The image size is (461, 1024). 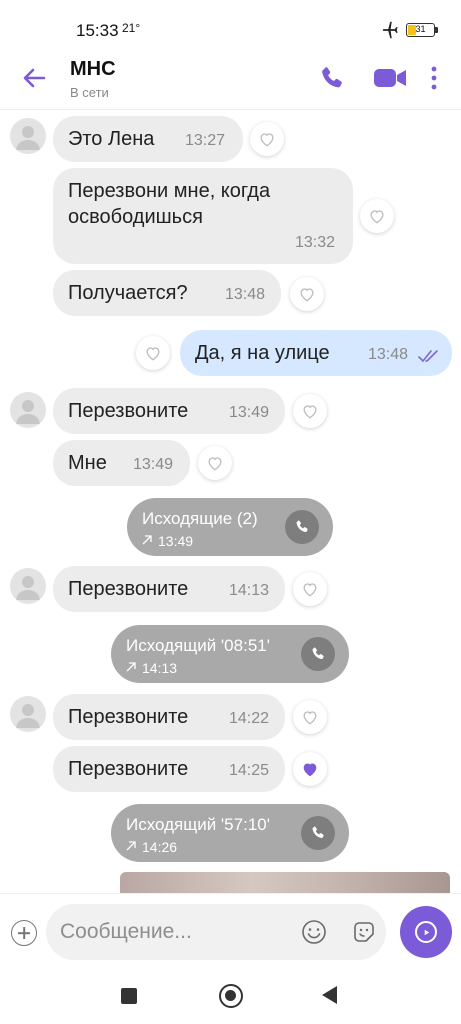 I want to click on call-event: Исходящий '57:10' 14:26, so click(x=230, y=833).